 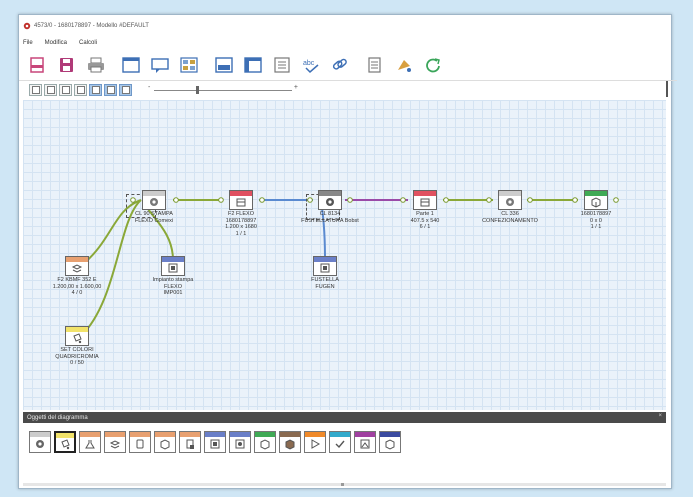 What do you see at coordinates (596, 220) in the screenshot?
I see `node-label: 1680178897 0 x 0 1 / 1` at bounding box center [596, 220].